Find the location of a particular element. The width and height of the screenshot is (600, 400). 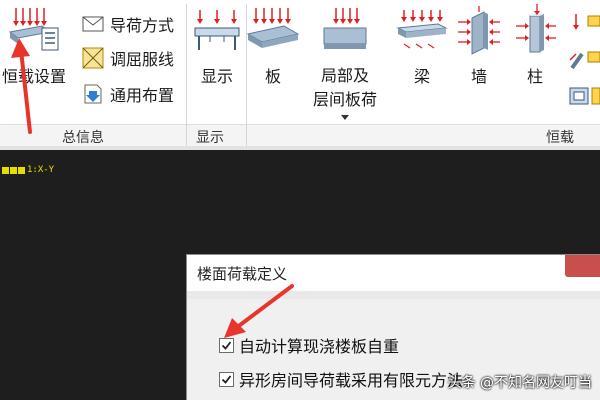

auto-calc-self-weight-checkbox is located at coordinates (226, 345).